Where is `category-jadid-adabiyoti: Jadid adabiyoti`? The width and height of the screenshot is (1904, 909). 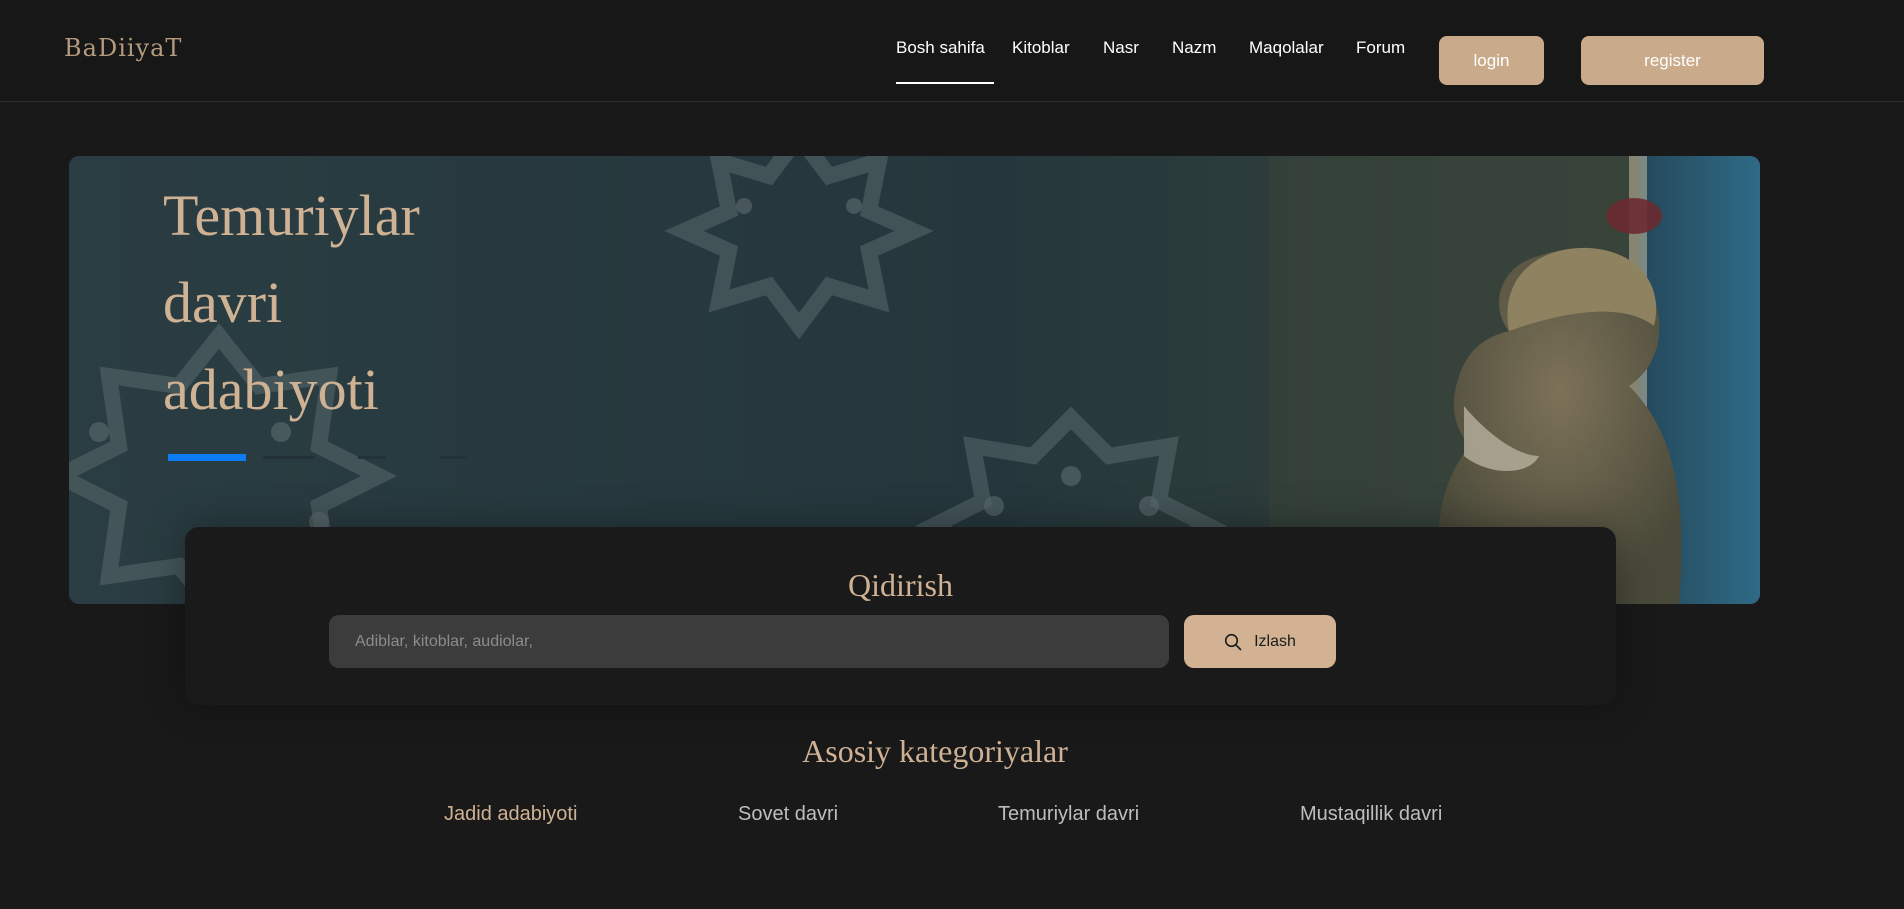 category-jadid-adabiyoti: Jadid adabiyoti is located at coordinates (510, 814).